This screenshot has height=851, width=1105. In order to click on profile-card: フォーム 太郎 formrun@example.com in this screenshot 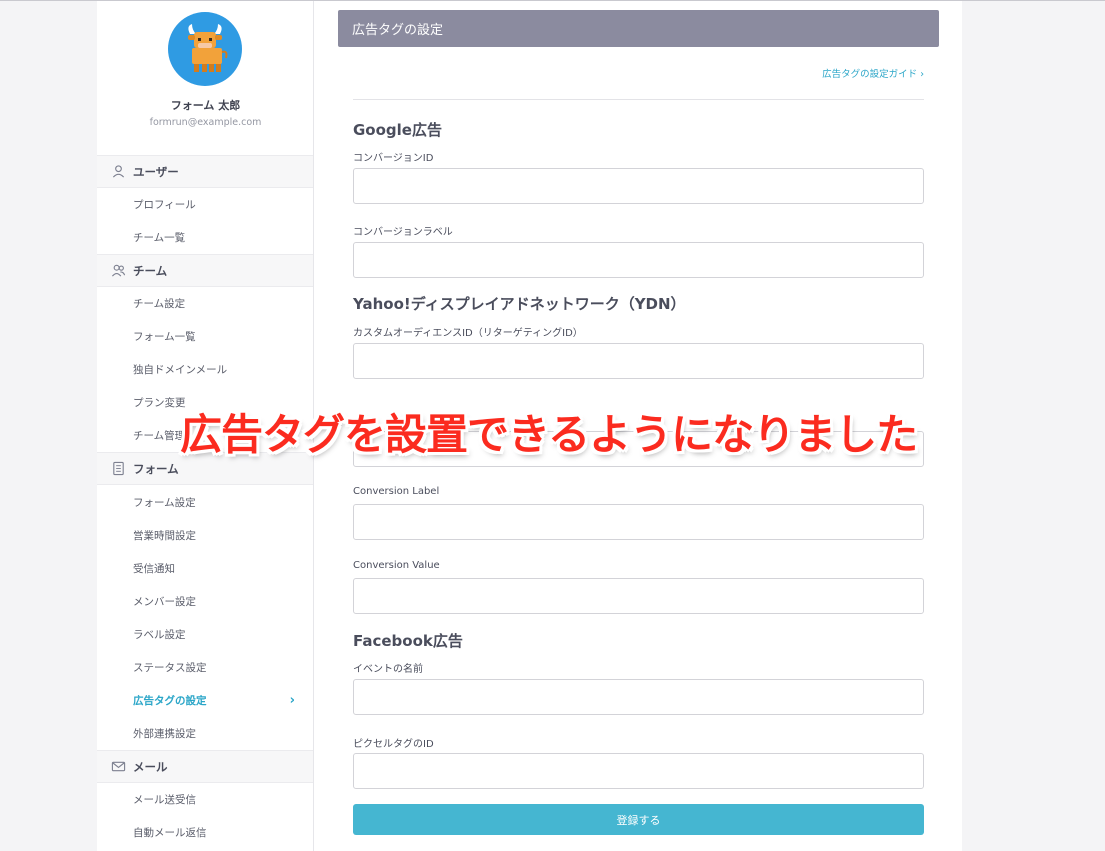, I will do `click(205, 78)`.